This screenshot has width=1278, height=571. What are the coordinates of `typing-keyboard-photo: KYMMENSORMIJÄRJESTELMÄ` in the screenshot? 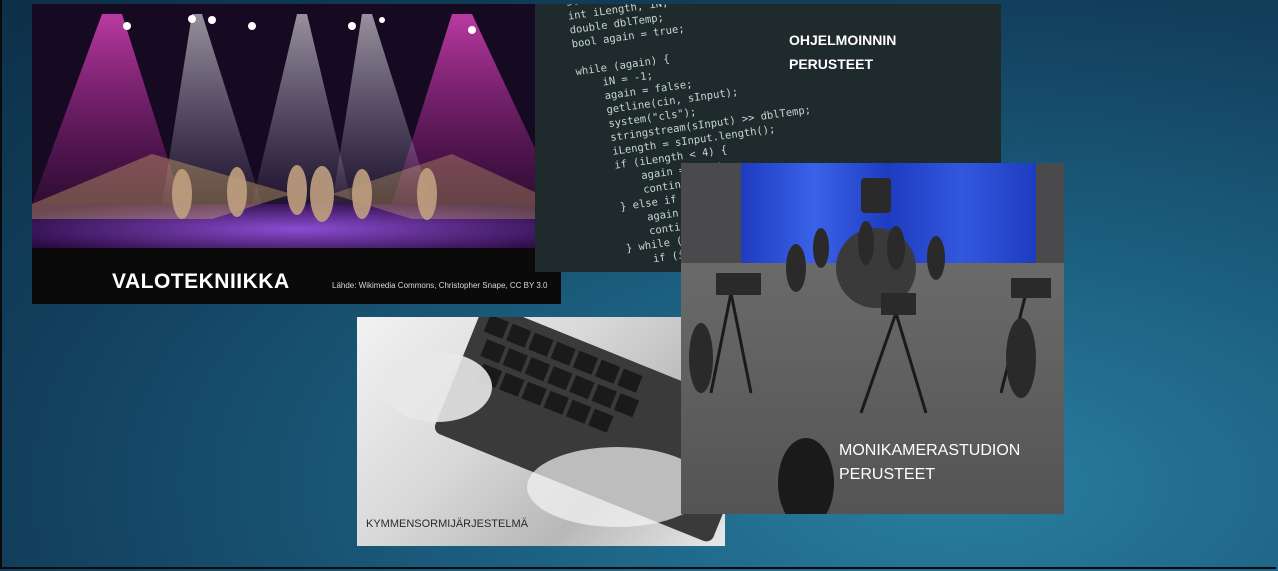 It's located at (541, 431).